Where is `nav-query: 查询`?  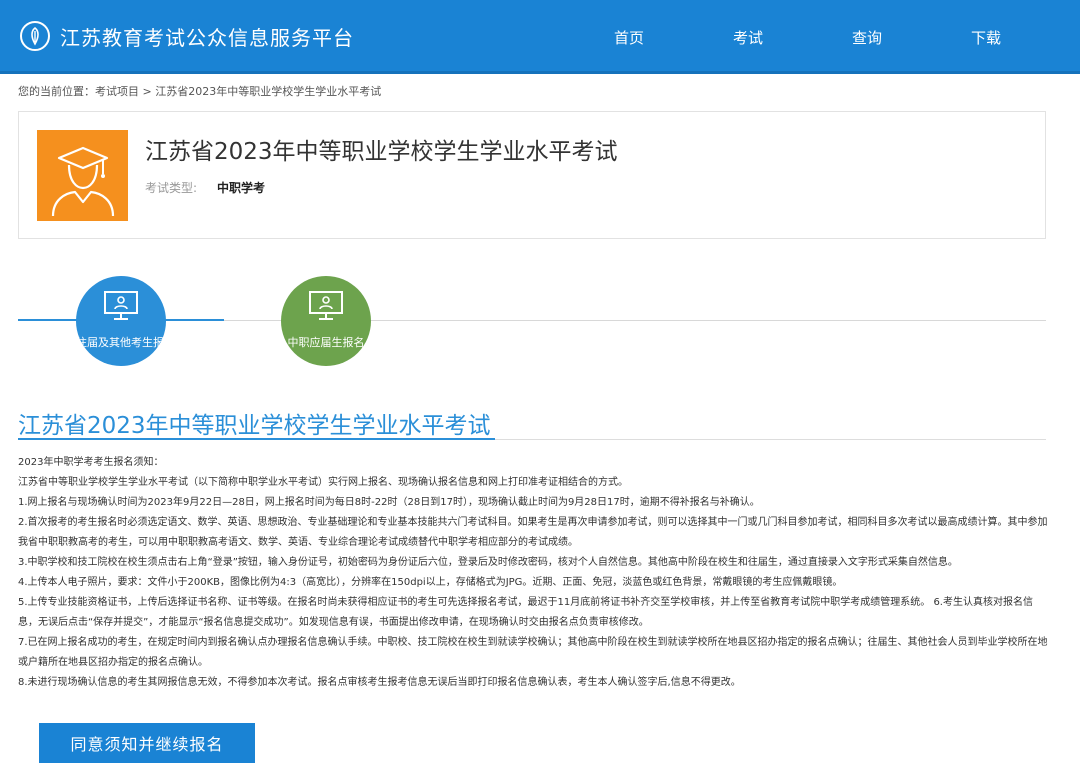
nav-query: 查询 is located at coordinates (867, 37).